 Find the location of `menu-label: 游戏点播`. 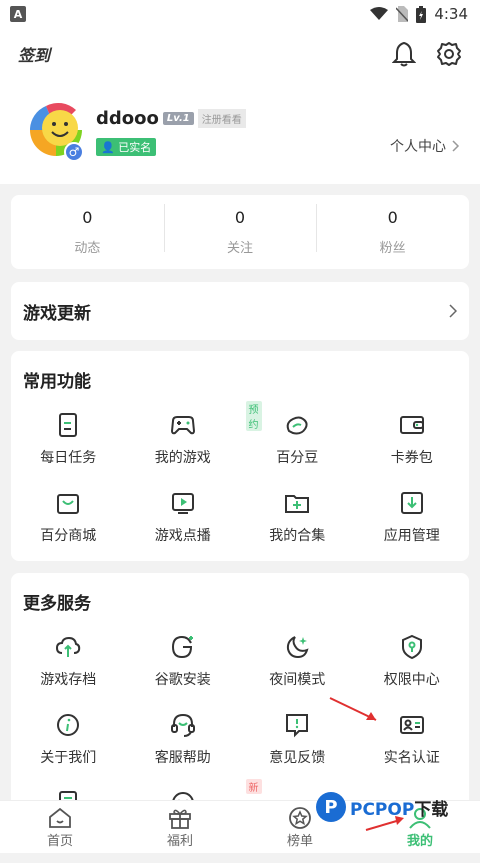

menu-label: 游戏点播 is located at coordinates (182, 536).